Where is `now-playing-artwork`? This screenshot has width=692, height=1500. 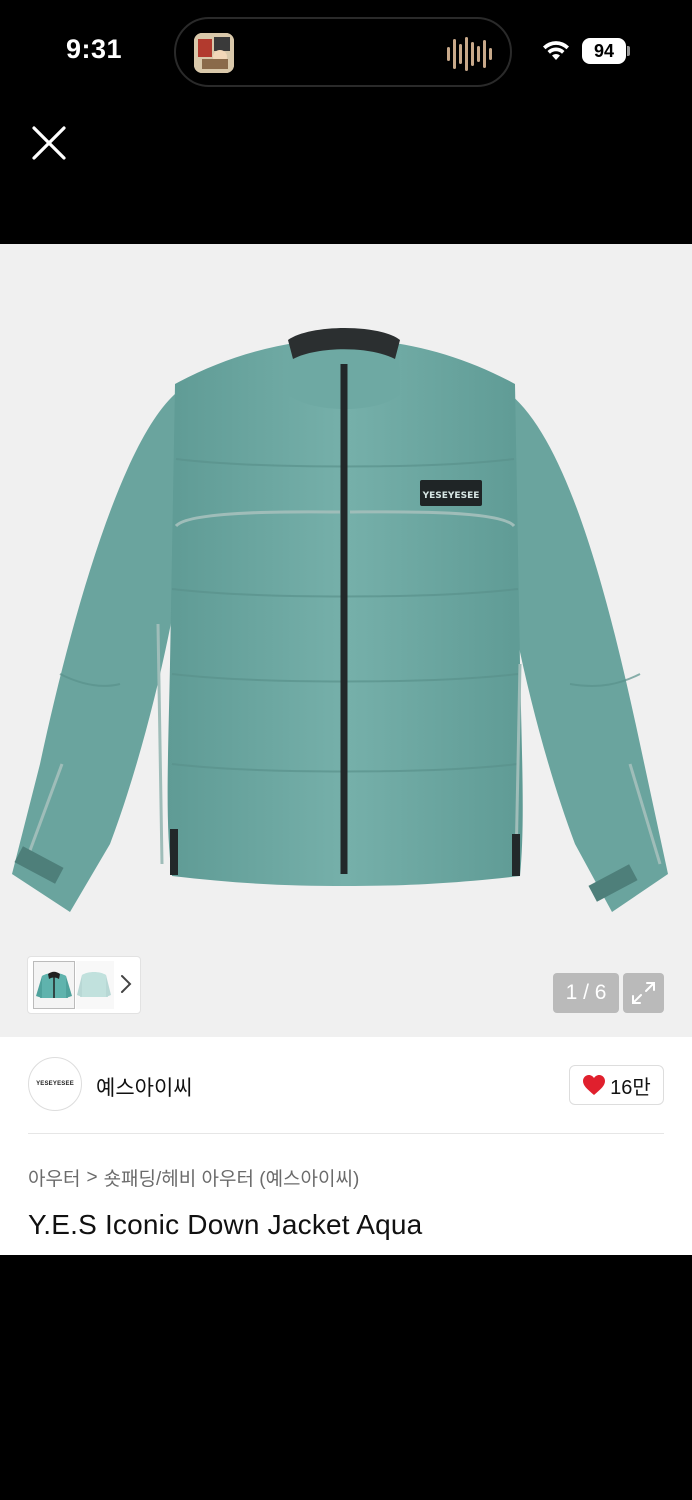 now-playing-artwork is located at coordinates (214, 53).